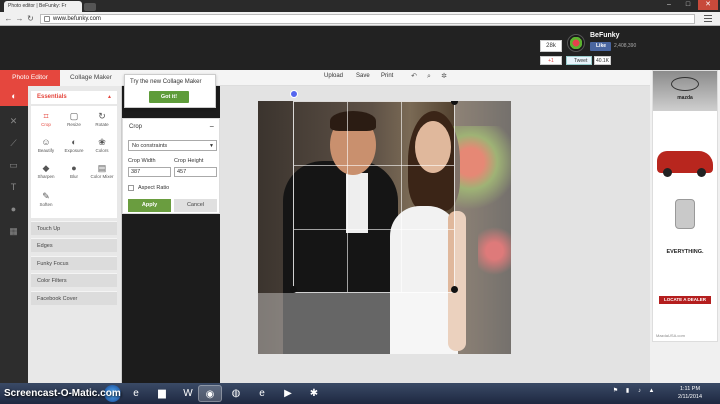  What do you see at coordinates (387, 76) in the screenshot?
I see `print-button: Print` at bounding box center [387, 76].